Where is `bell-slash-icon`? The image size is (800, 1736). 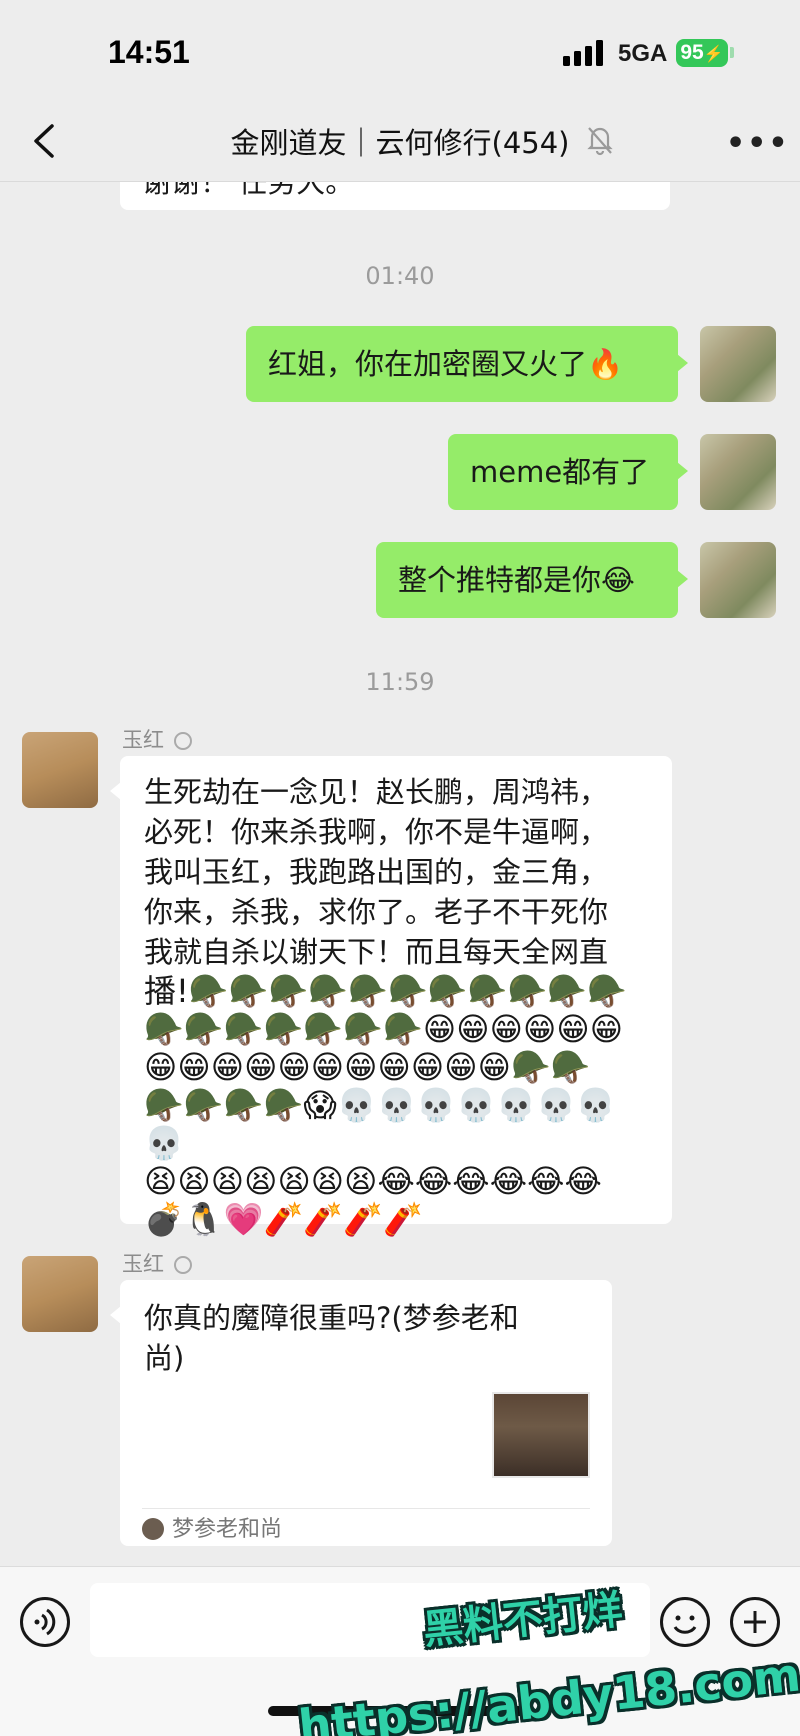
bell-slash-icon is located at coordinates (600, 141).